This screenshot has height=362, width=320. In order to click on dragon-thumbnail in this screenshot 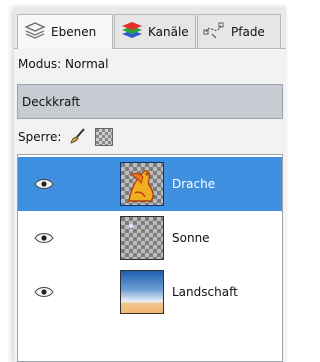, I will do `click(142, 184)`.